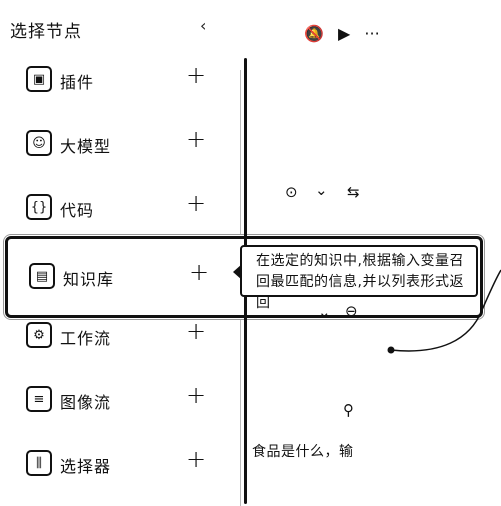 The width and height of the screenshot is (501, 506). What do you see at coordinates (444, 311) in the screenshot?
I see `connection-line` at bounding box center [444, 311].